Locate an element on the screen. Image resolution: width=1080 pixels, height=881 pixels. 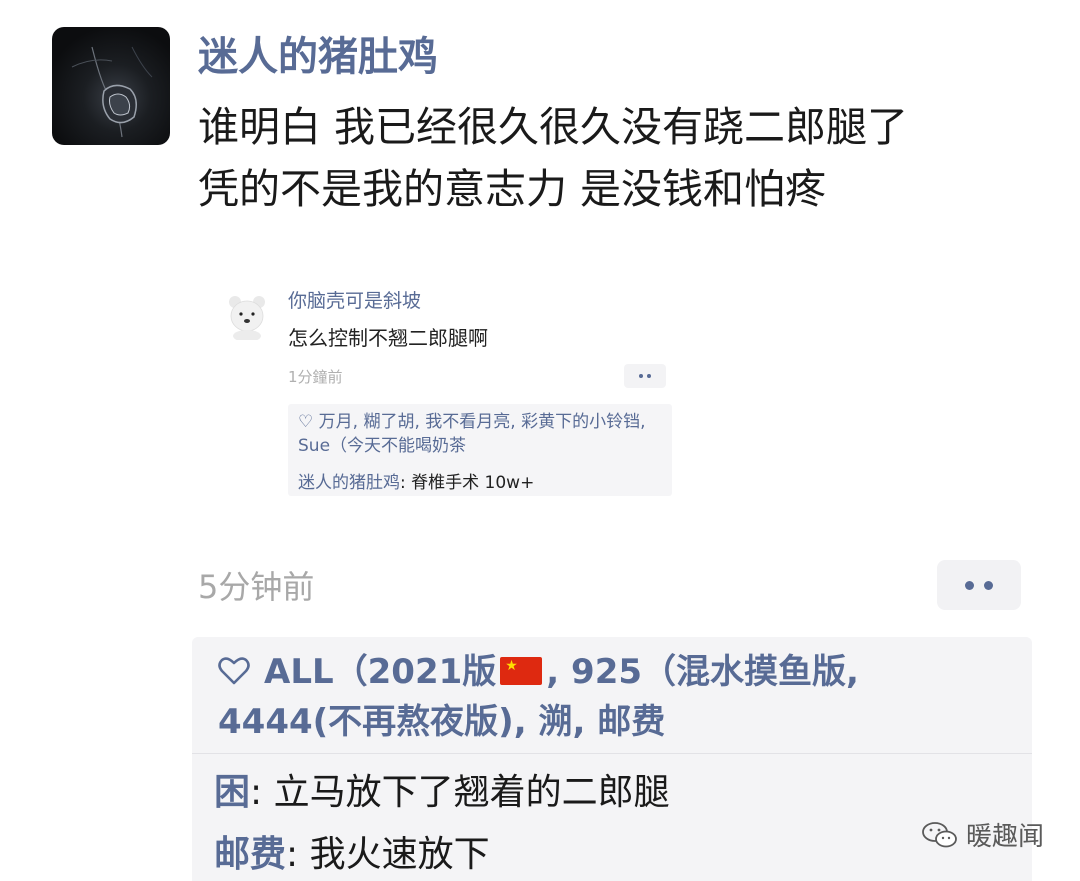
like-name: , 925（混水摸鱼版, is located at coordinates (702, 672).